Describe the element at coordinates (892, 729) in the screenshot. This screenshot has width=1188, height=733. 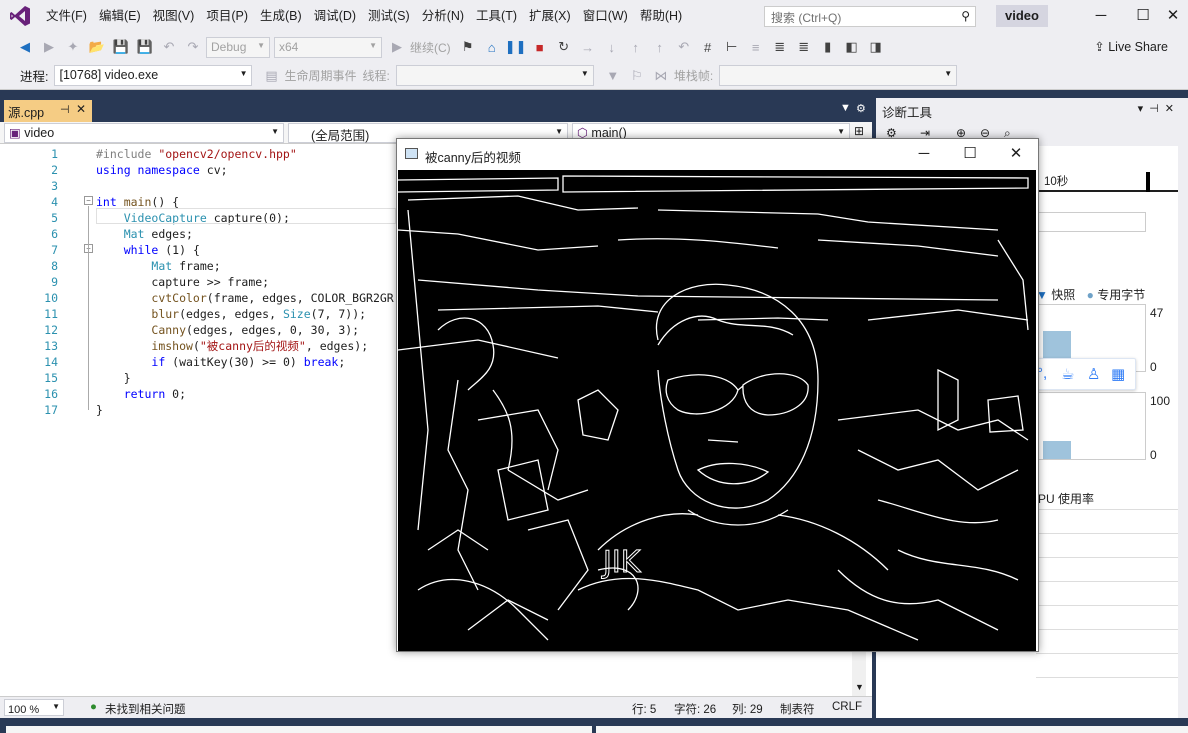
I see `callstack-panel-title` at that location.